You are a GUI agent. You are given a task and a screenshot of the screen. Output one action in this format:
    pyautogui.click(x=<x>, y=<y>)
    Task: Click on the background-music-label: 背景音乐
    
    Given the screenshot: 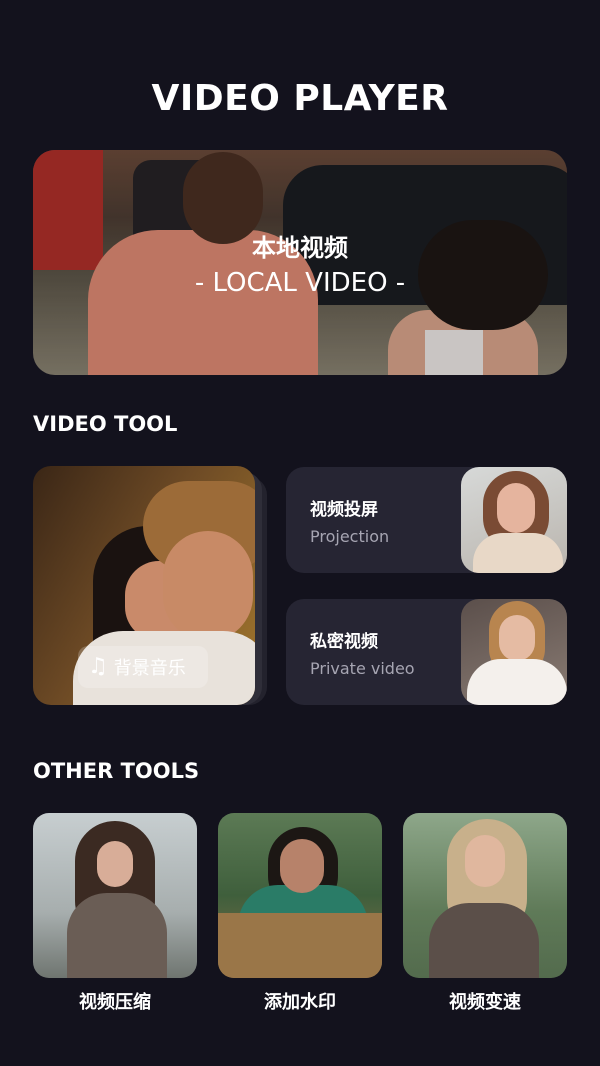 What is the action you would take?
    pyautogui.click(x=149, y=668)
    